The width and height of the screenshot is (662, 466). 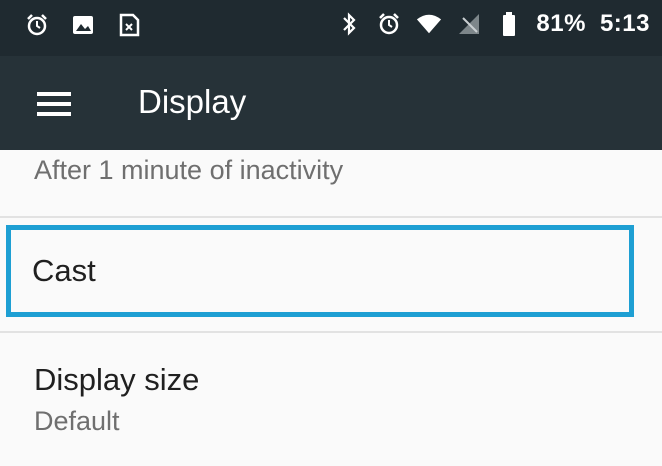 I want to click on display-size-value: Default, so click(x=77, y=421).